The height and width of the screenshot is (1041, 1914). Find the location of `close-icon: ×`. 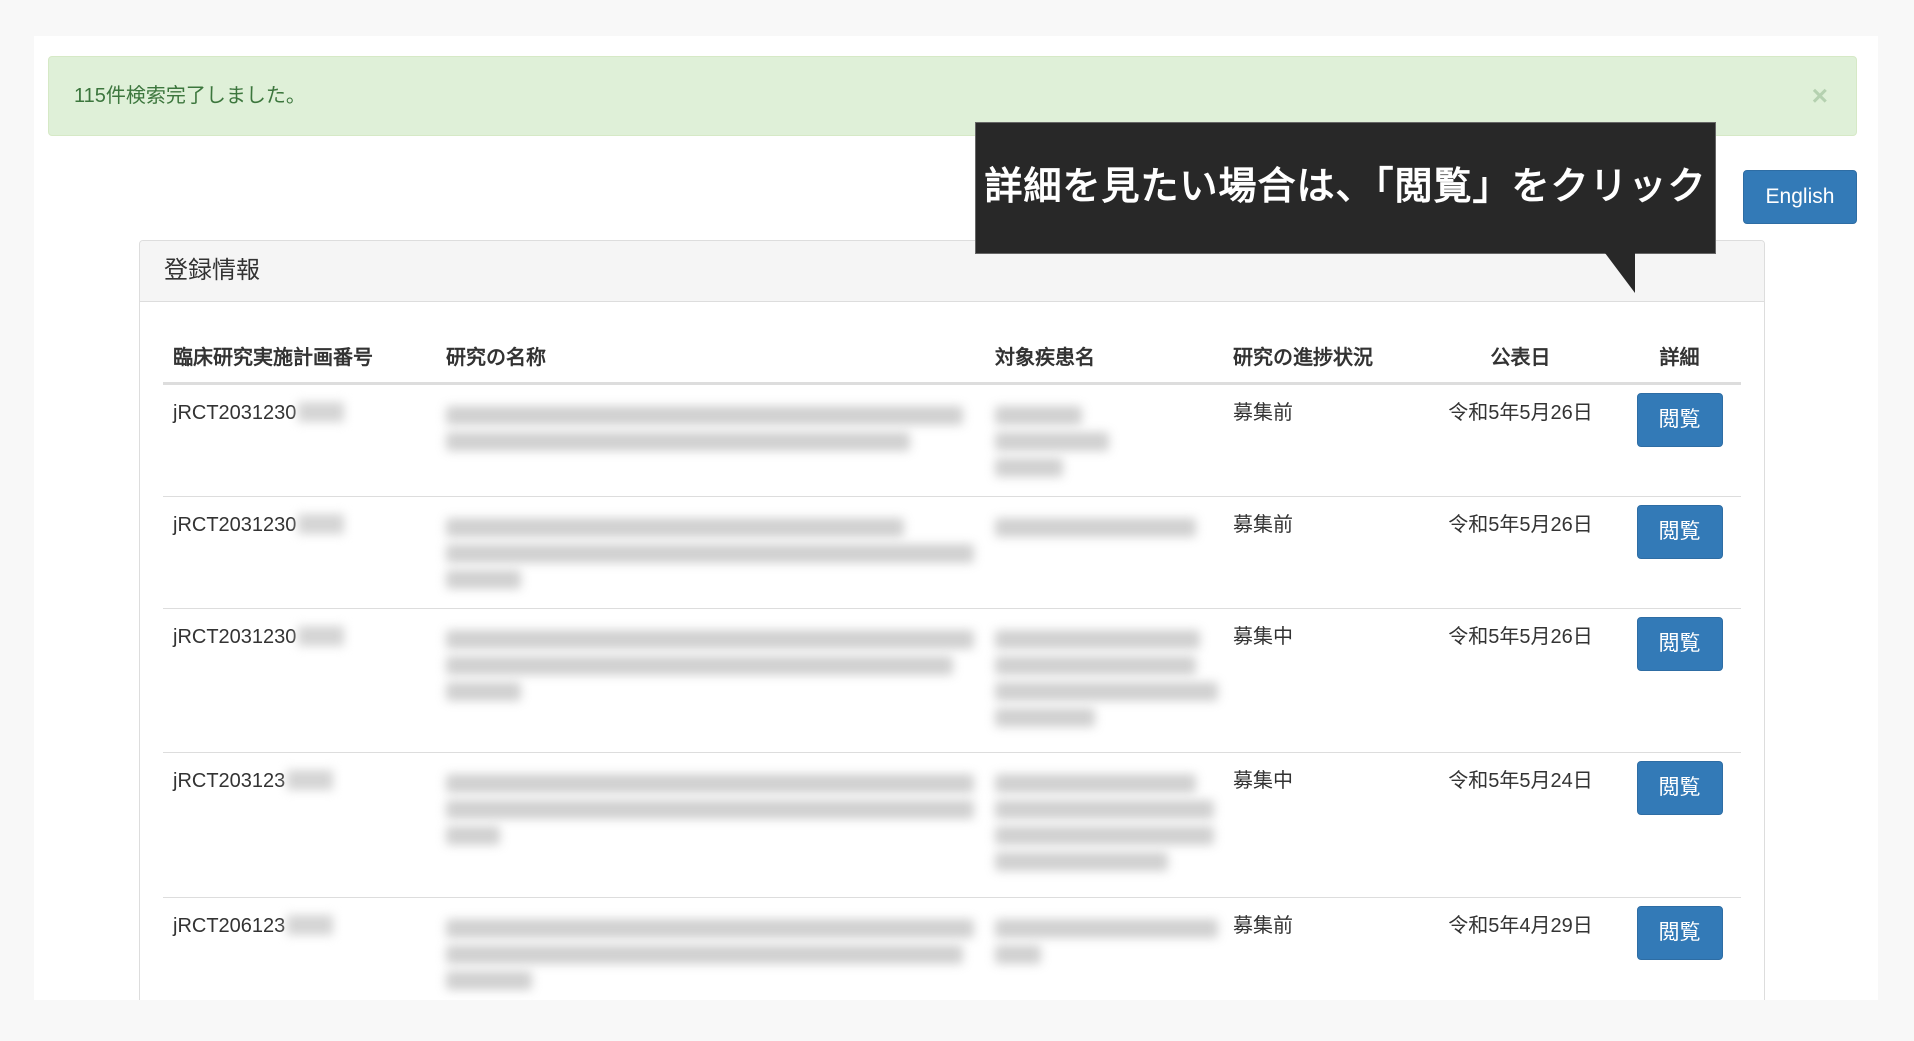

close-icon: × is located at coordinates (1820, 96).